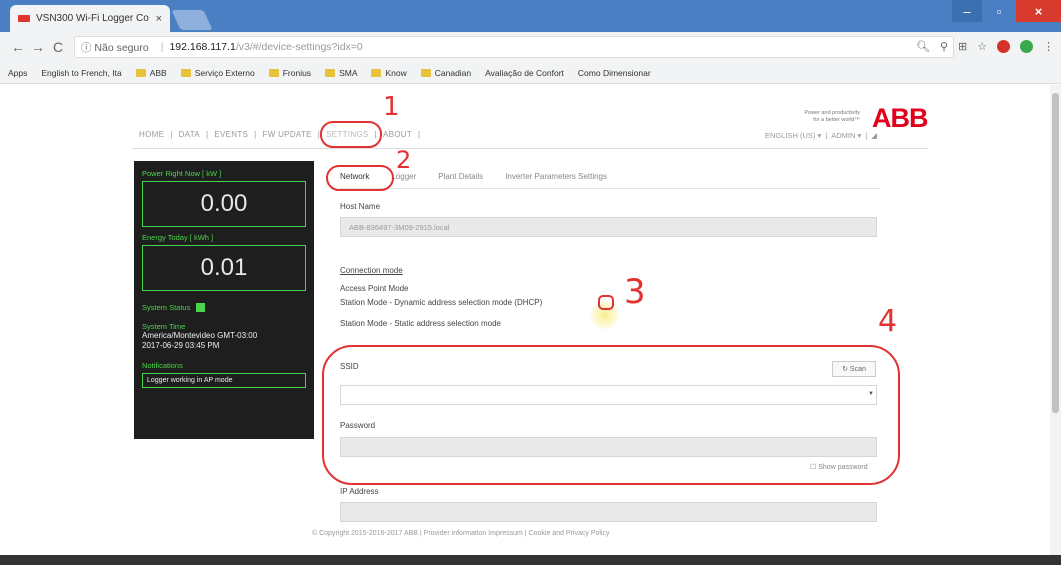 The image size is (1061, 565). I want to click on bookmark-label: Fronius, so click(297, 72).